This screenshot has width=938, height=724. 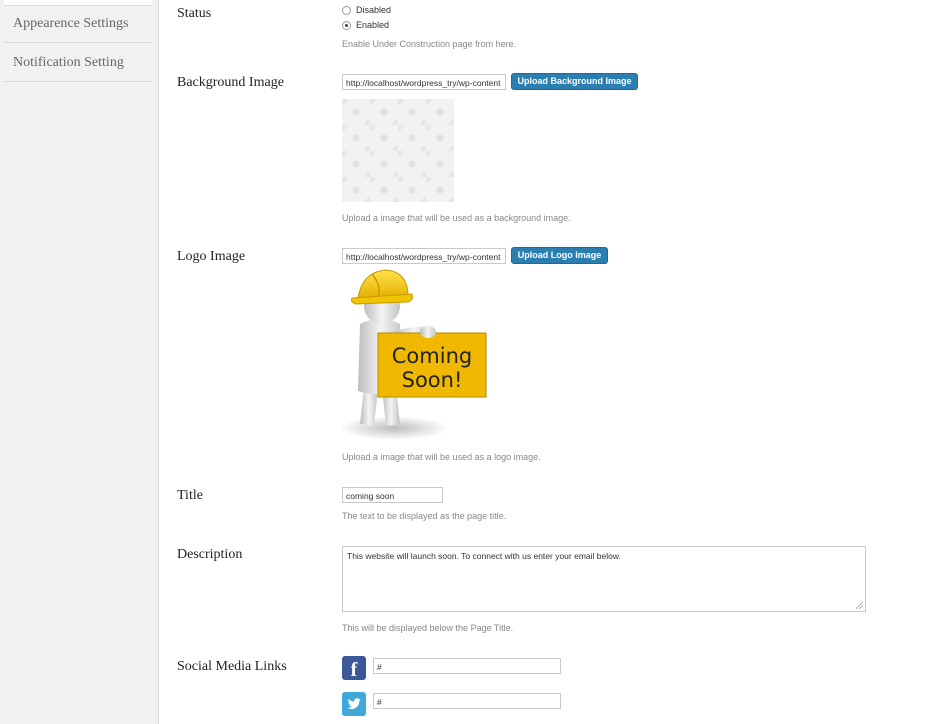 What do you see at coordinates (467, 701) in the screenshot?
I see `twitter-link-input: #` at bounding box center [467, 701].